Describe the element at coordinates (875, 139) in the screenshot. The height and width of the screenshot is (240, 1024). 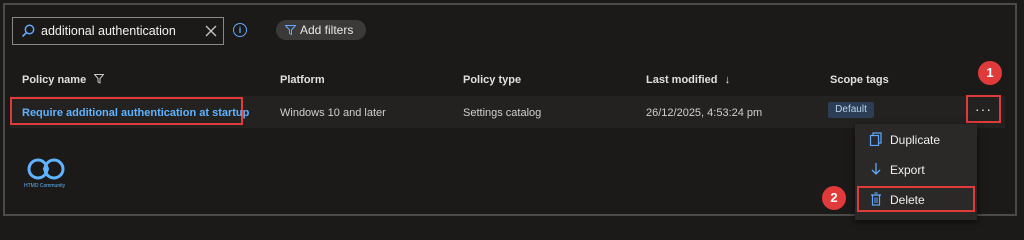
I see `copy-icon` at that location.